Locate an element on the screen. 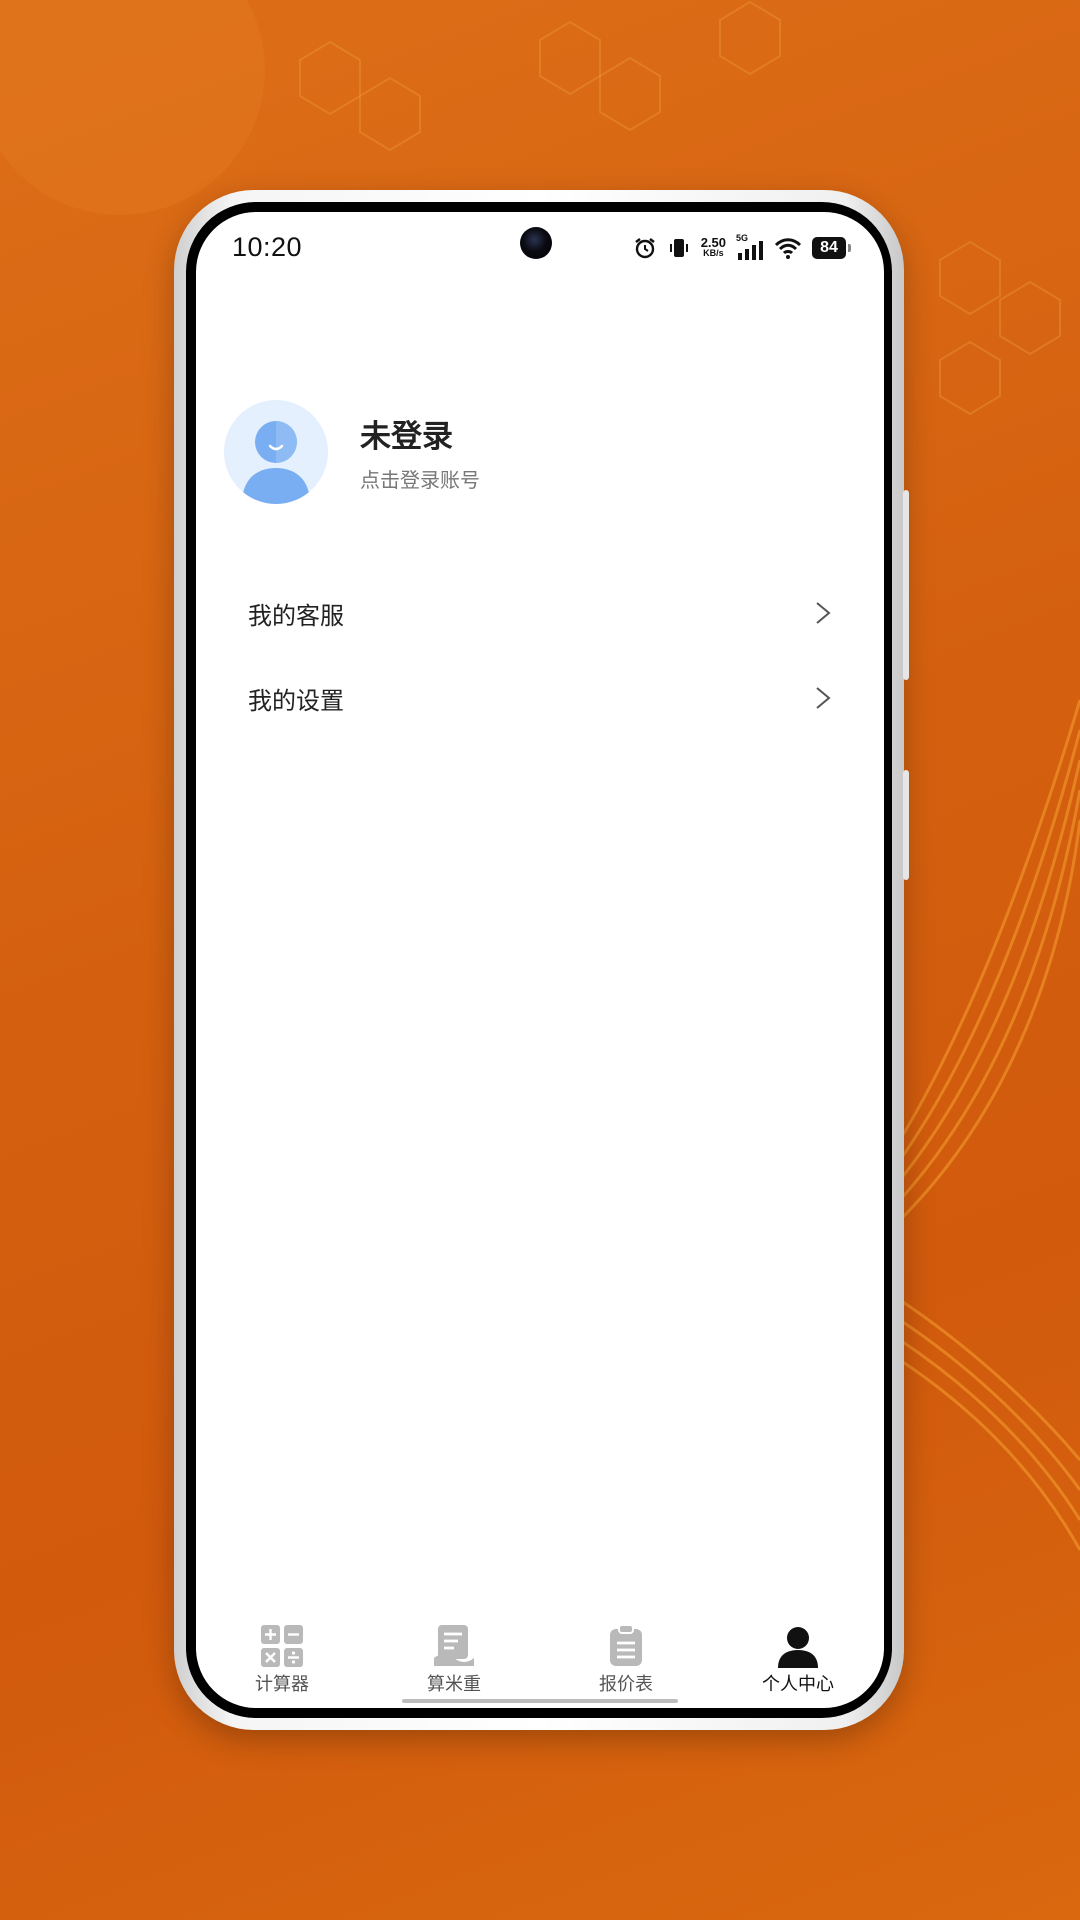 Image resolution: width=1080 pixels, height=1920 pixels. home-indicator is located at coordinates (540, 1701).